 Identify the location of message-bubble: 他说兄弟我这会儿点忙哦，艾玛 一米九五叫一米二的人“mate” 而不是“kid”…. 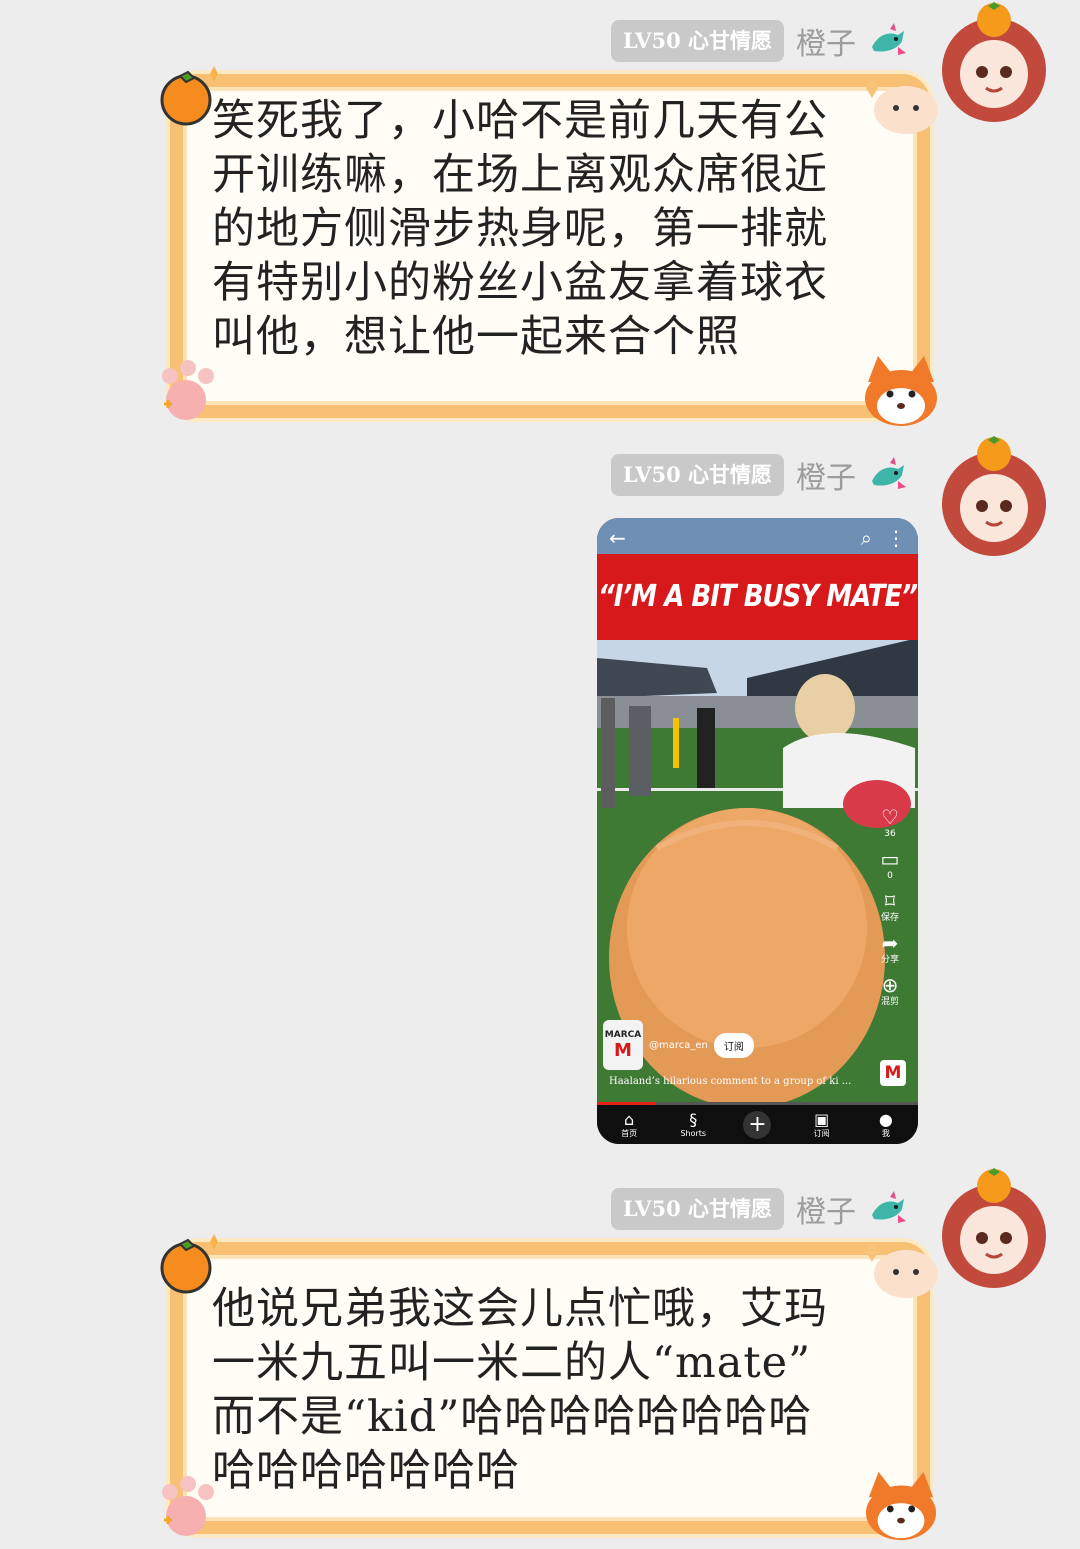
(555, 1388).